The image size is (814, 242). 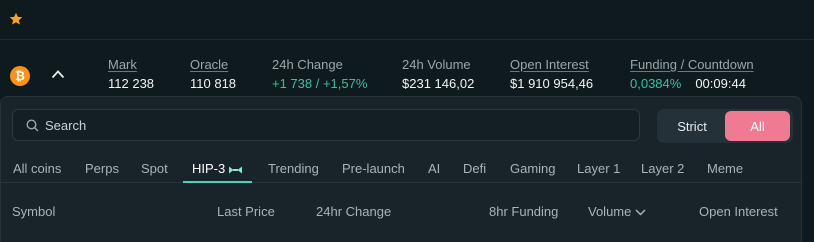 What do you see at coordinates (154, 169) in the screenshot?
I see `tab-spot: Spot` at bounding box center [154, 169].